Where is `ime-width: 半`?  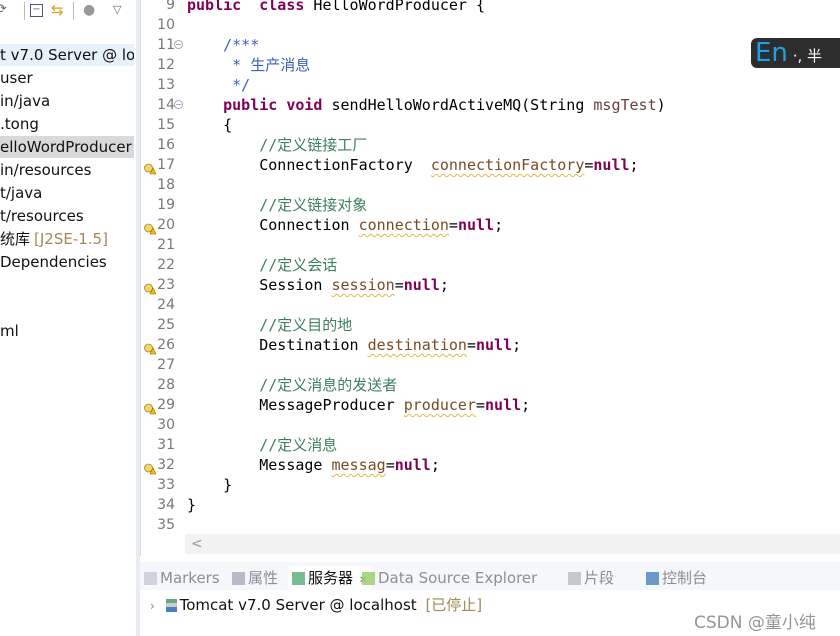 ime-width: 半 is located at coordinates (815, 56).